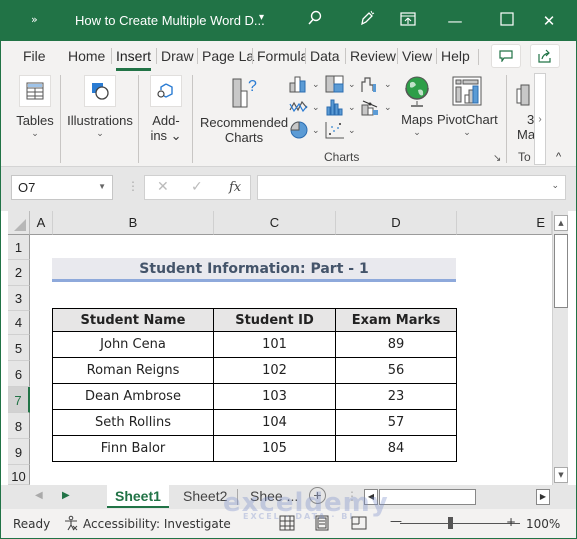 The width and height of the screenshot is (577, 539). I want to click on cell-student-id: 104, so click(274, 422).